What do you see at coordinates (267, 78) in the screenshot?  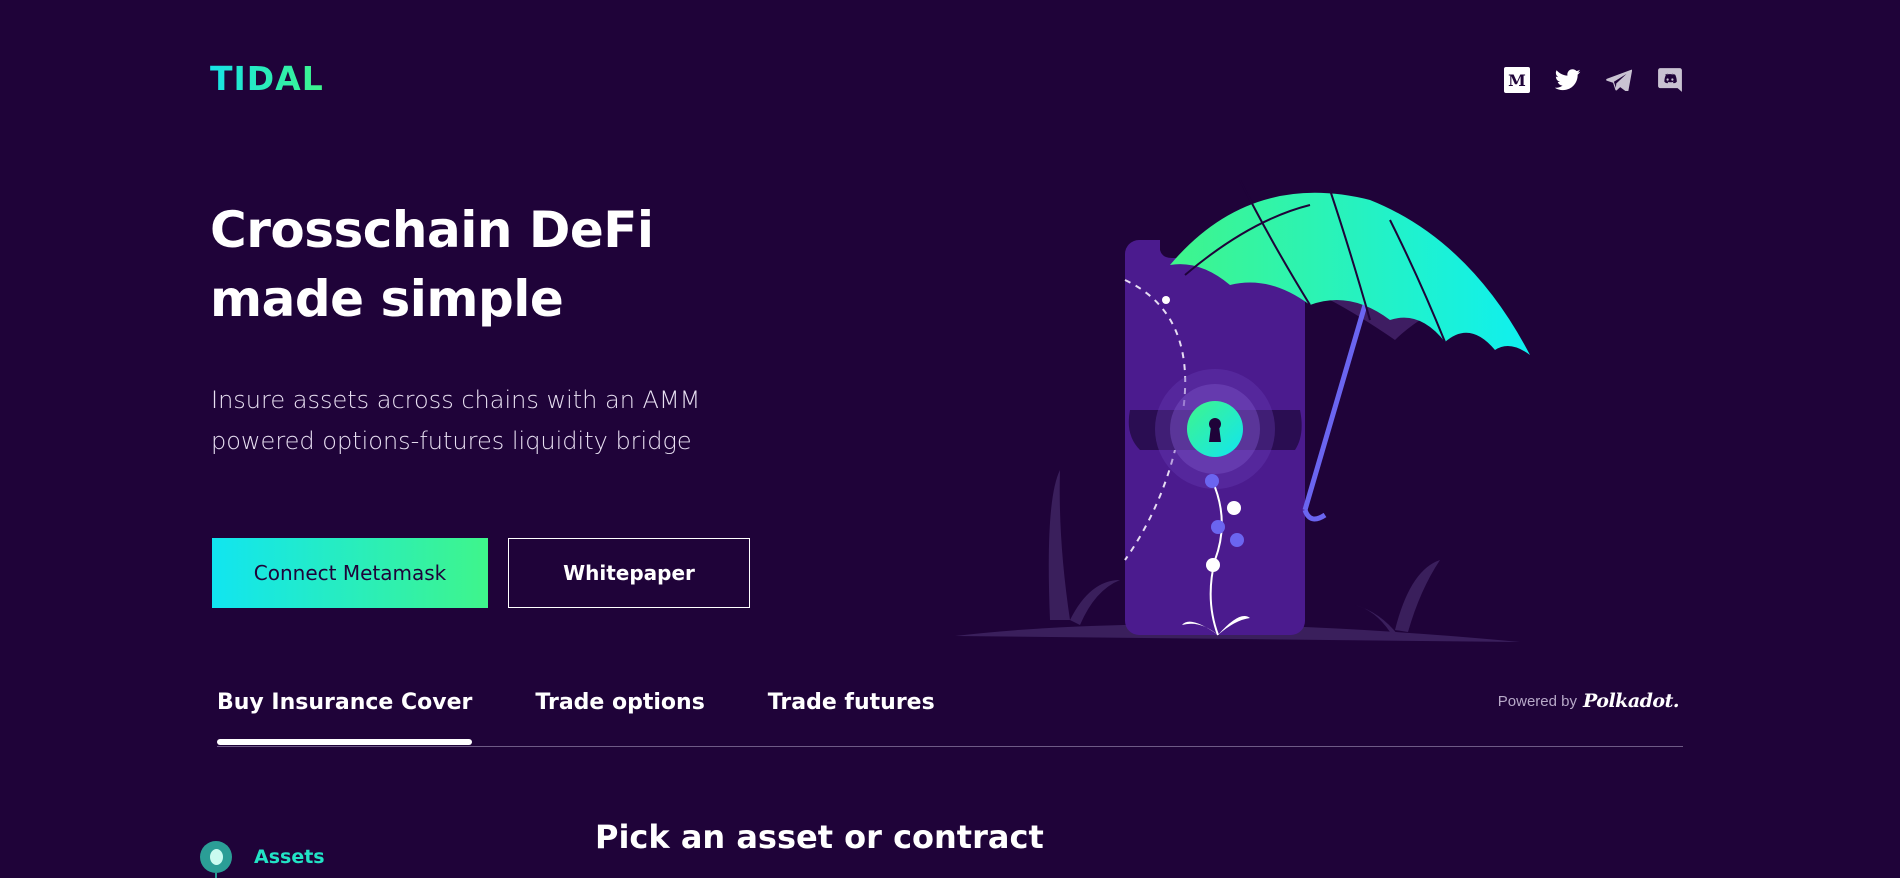 I see `tidal-logo: TIDAL` at bounding box center [267, 78].